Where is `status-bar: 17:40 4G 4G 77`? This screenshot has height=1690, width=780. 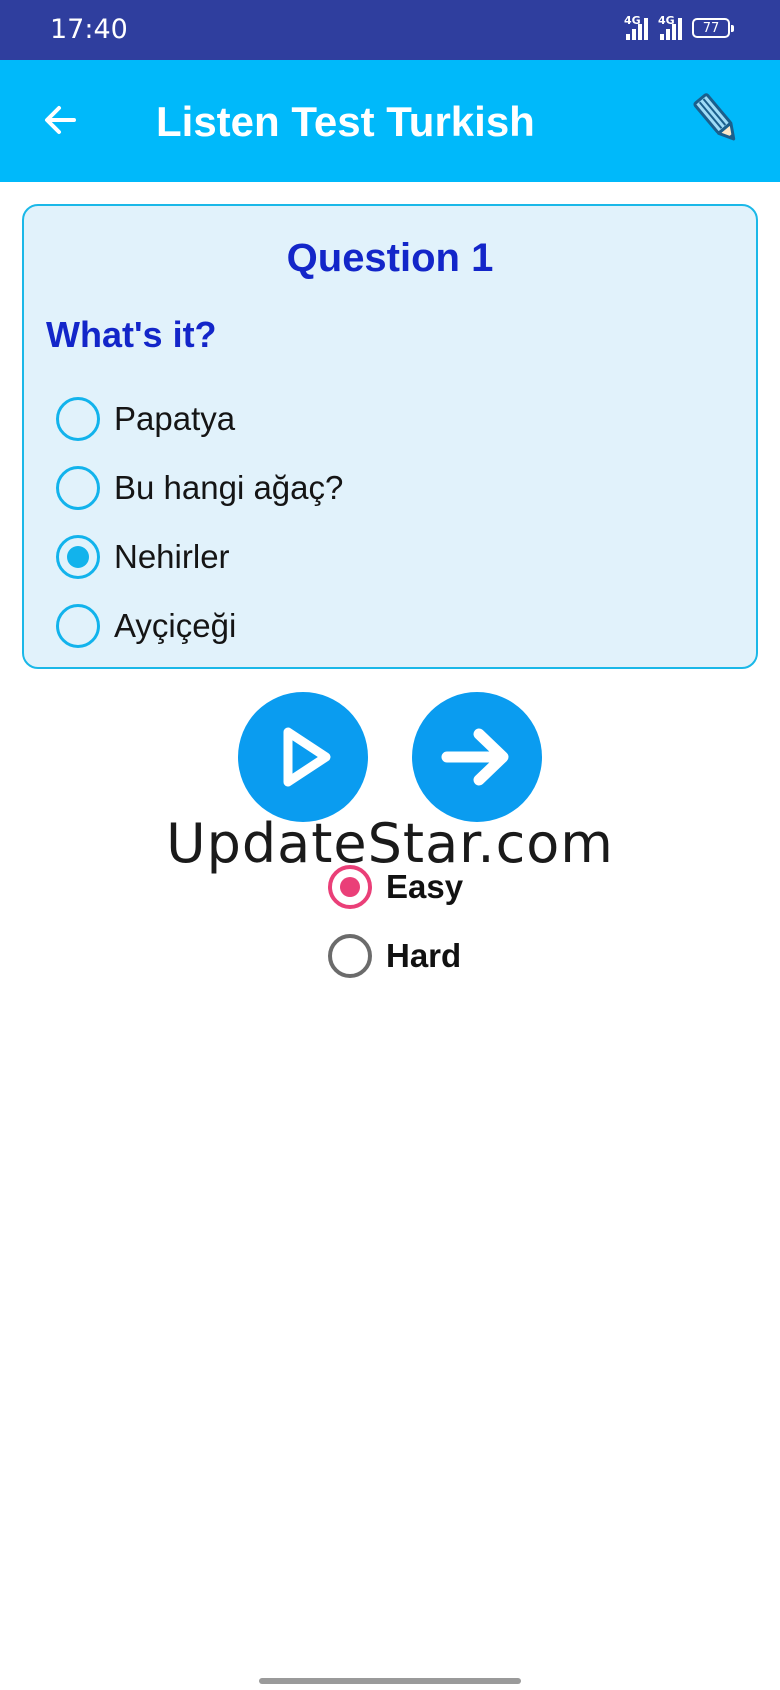
status-bar: 17:40 4G 4G 77 is located at coordinates (390, 30).